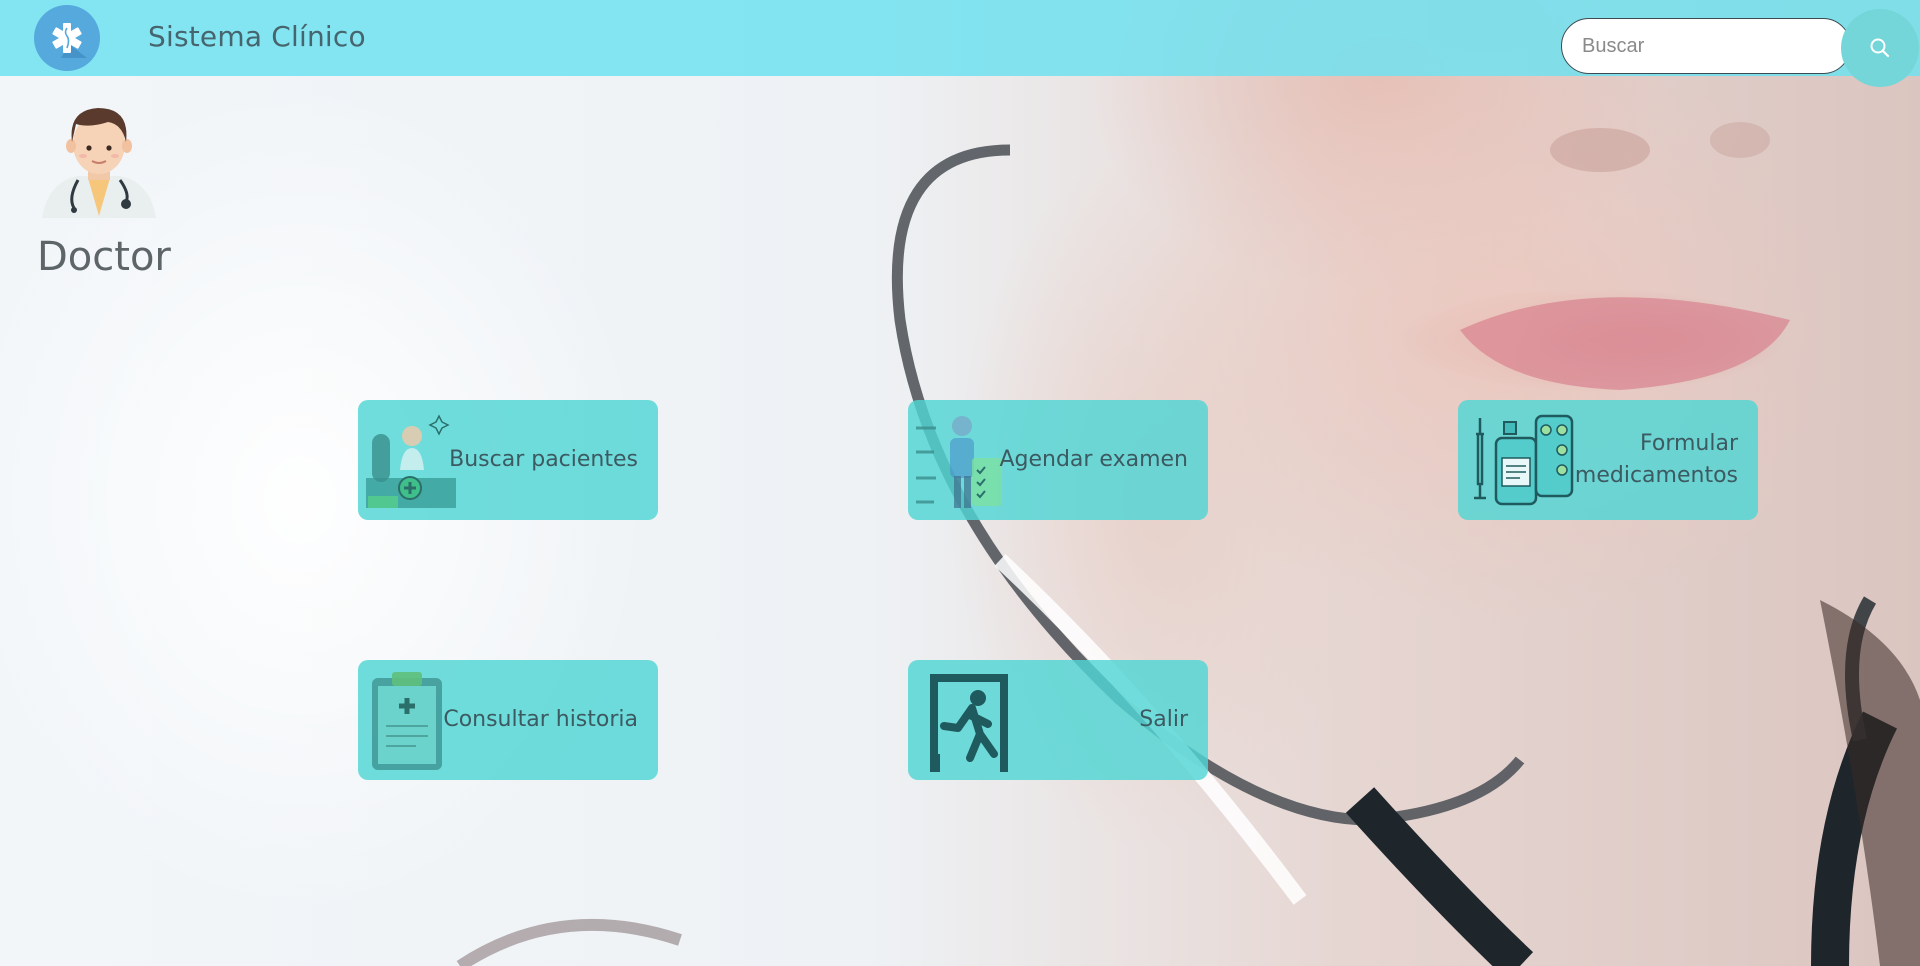 The height and width of the screenshot is (966, 1920). Describe the element at coordinates (969, 723) in the screenshot. I see `exit-door-icon` at that location.